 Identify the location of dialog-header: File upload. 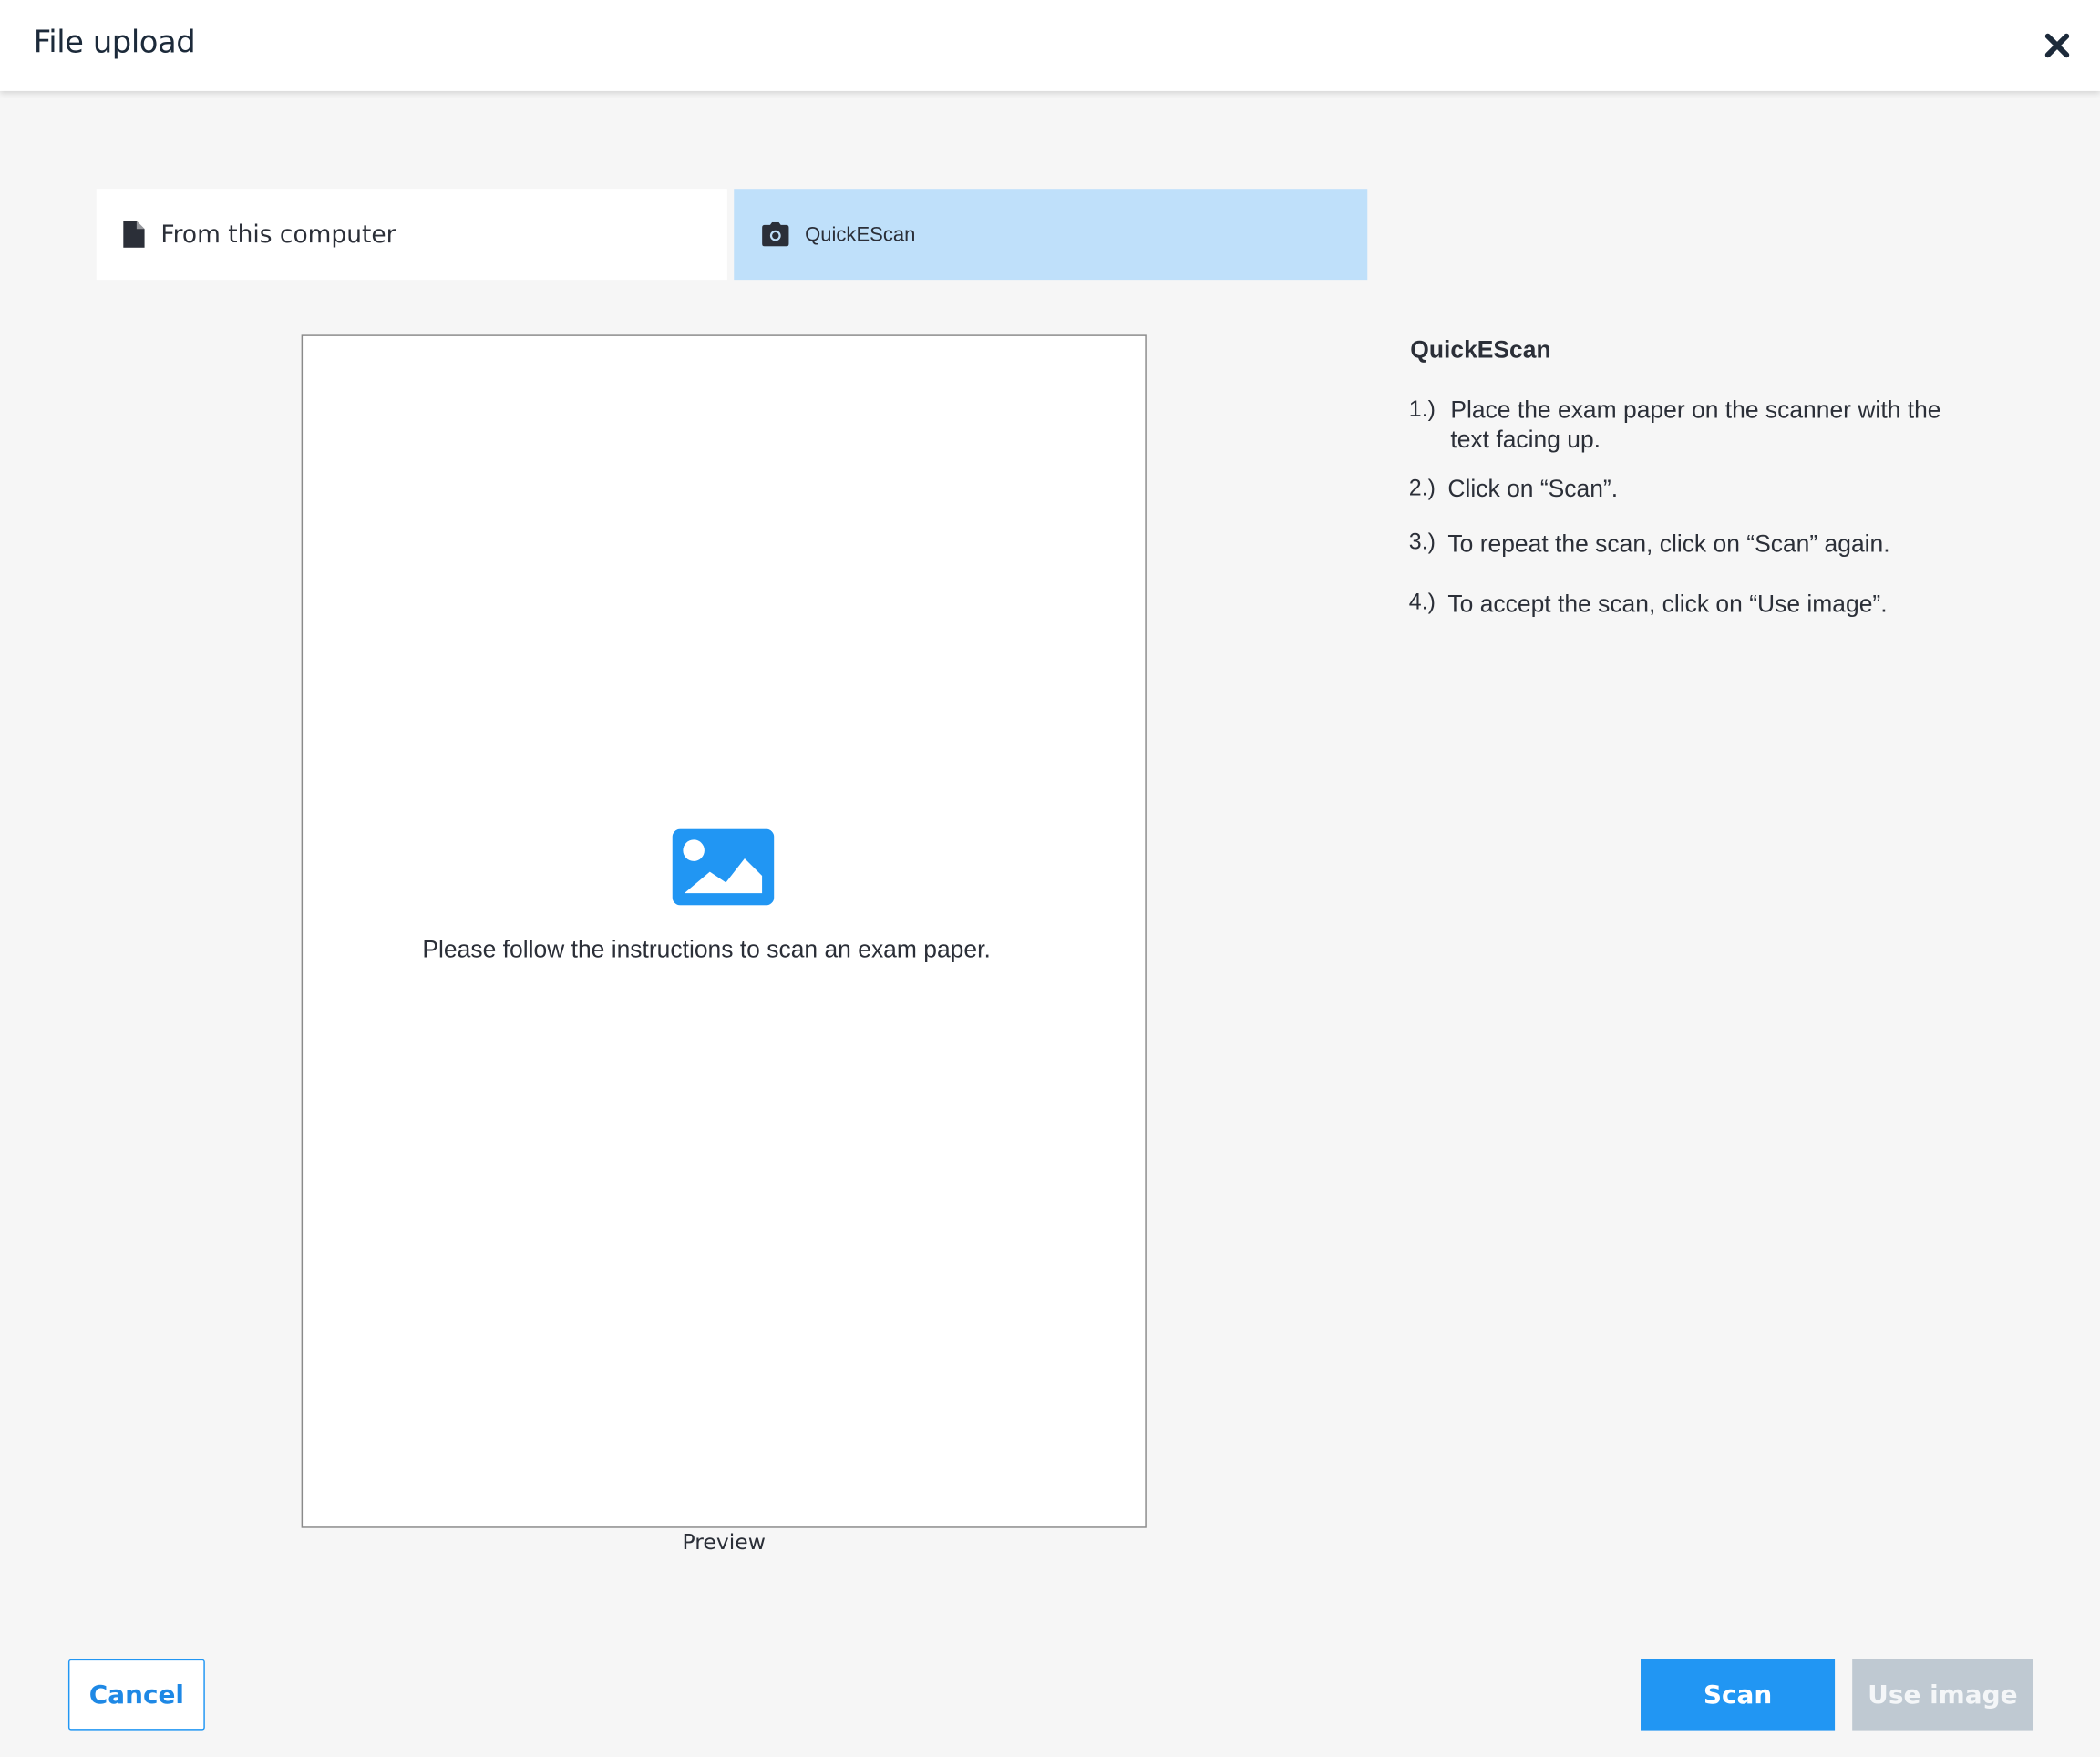
(1050, 45).